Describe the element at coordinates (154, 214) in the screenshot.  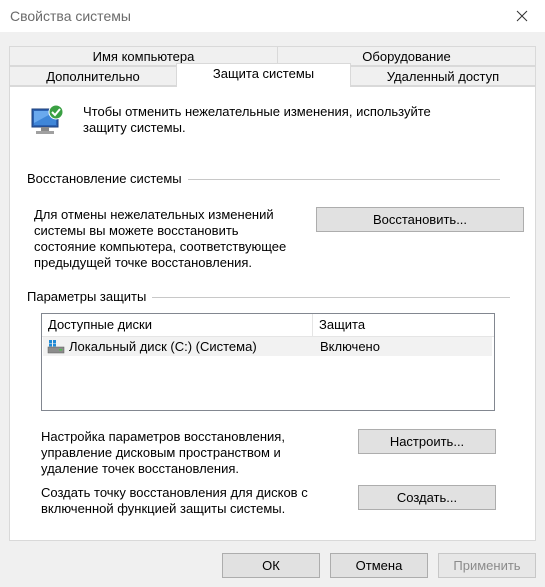
I see `desc-line: Для отмены нежелательных изменений` at that location.